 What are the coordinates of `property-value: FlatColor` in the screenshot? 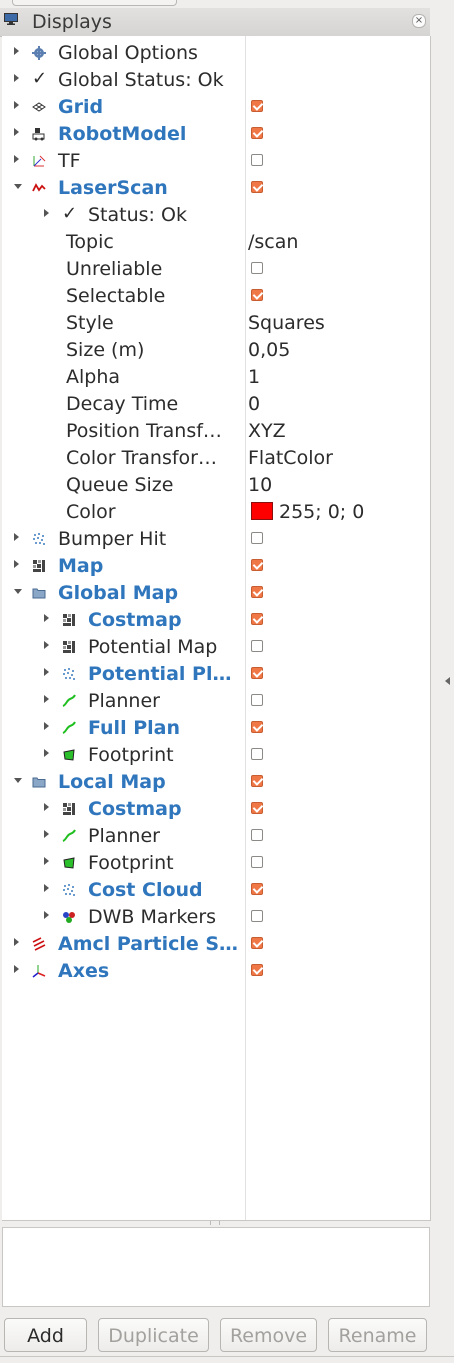 It's located at (290, 458).